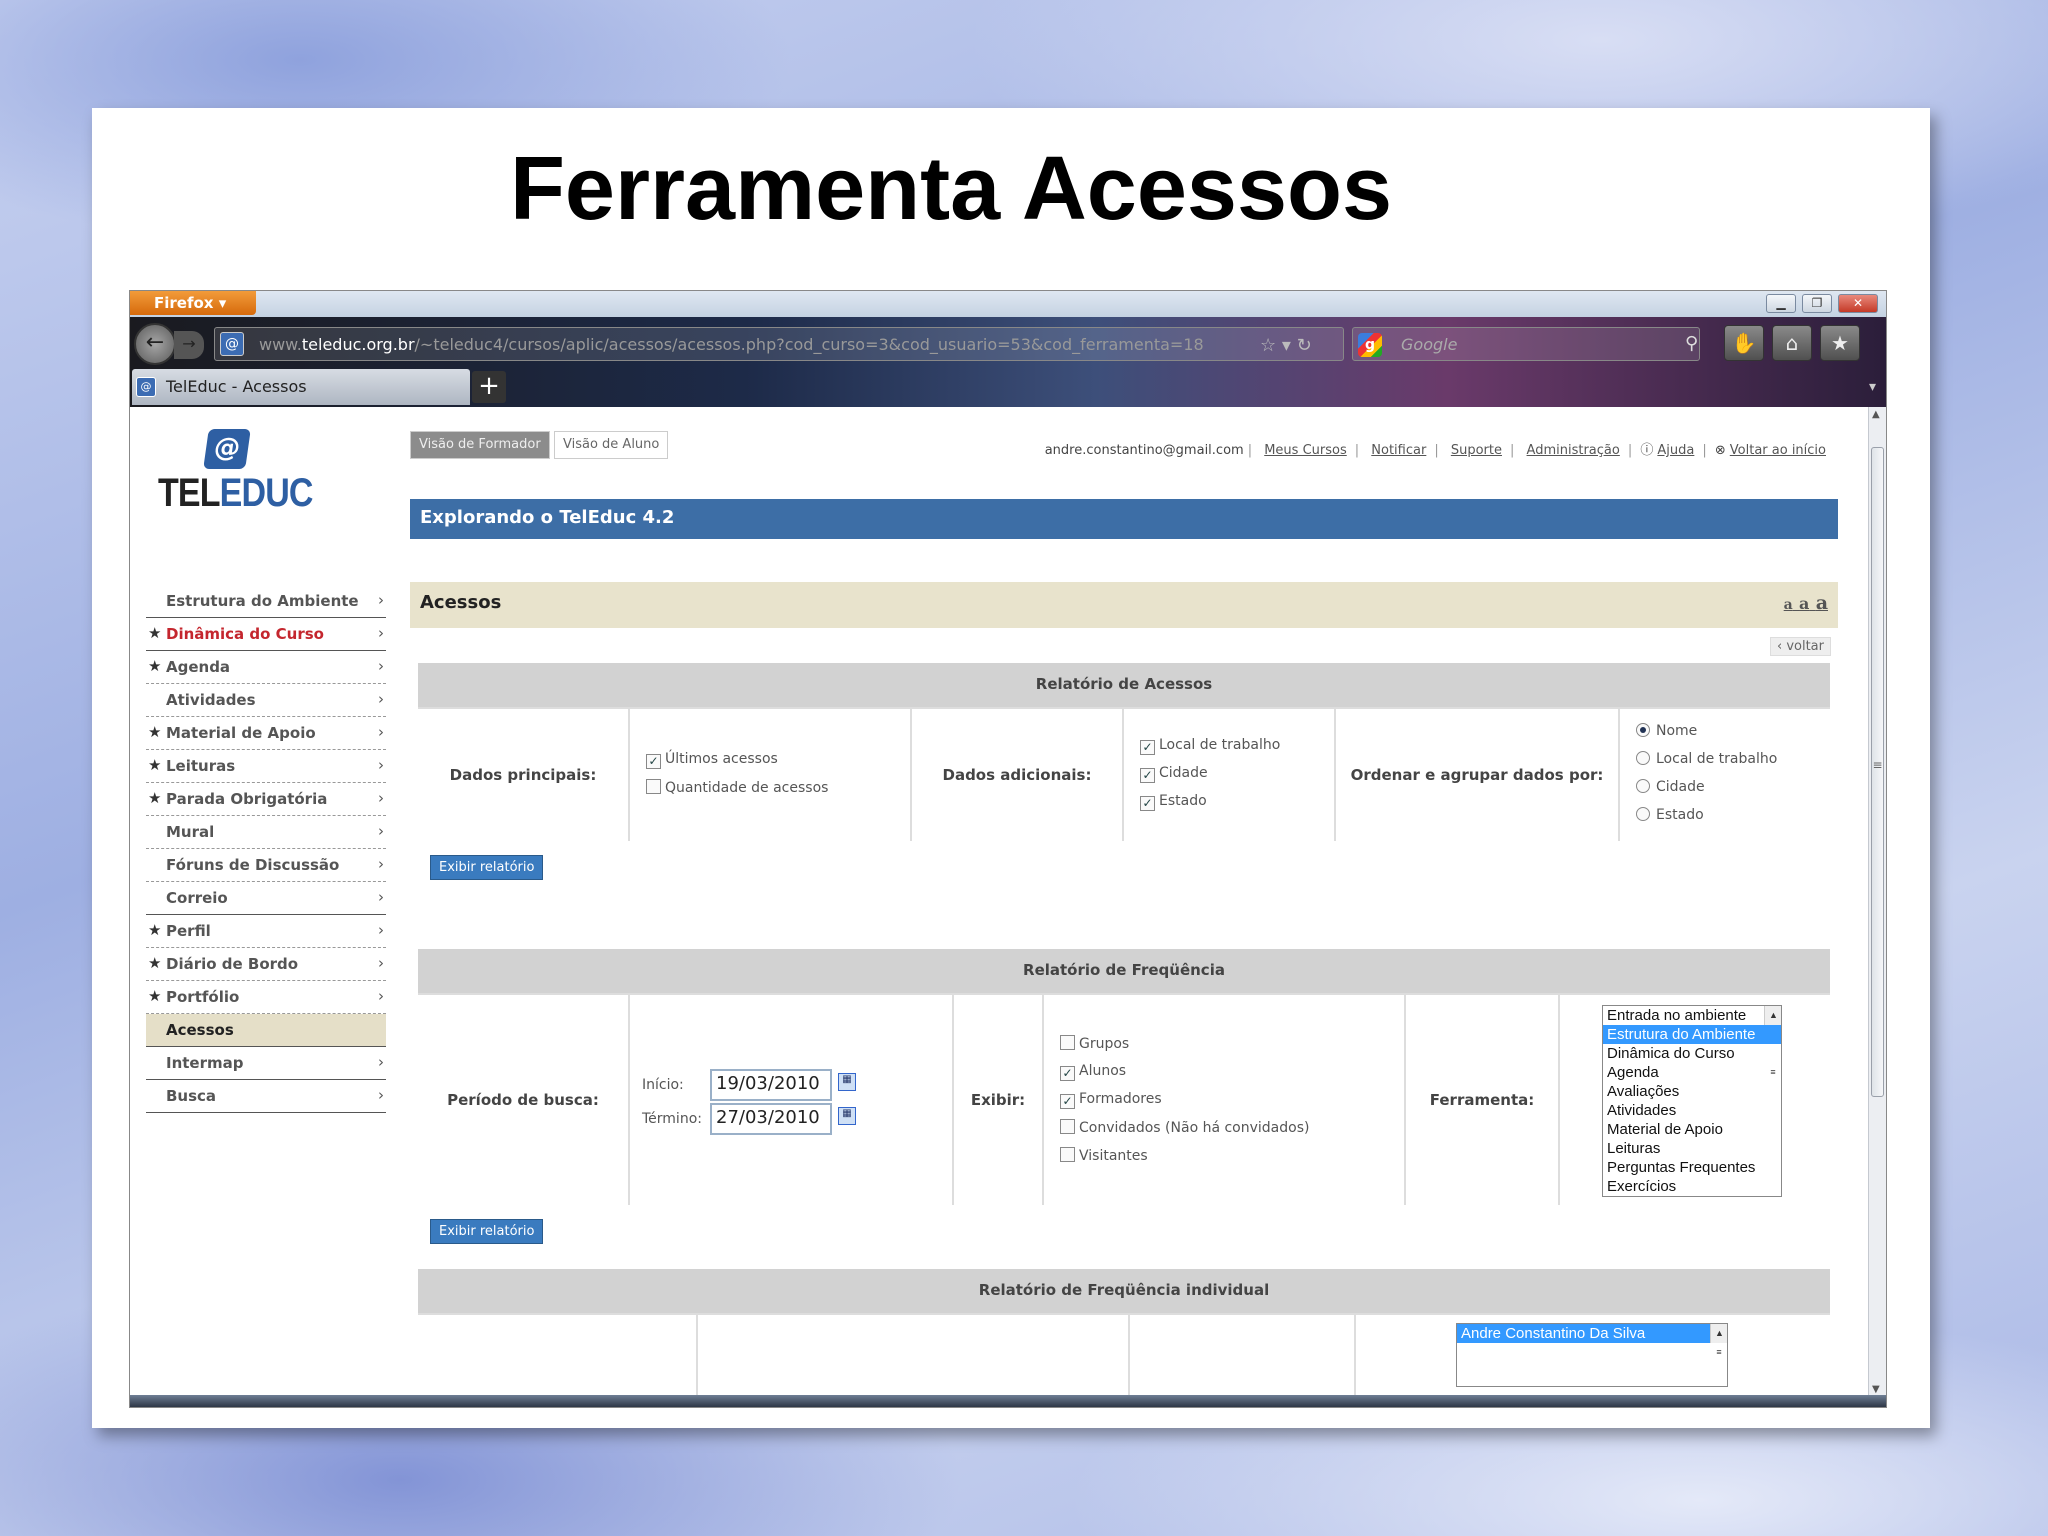 The width and height of the screenshot is (2048, 1536). I want to click on menu-item-diario-de-bordo: ★ Diário de Bordo ›, so click(266, 964).